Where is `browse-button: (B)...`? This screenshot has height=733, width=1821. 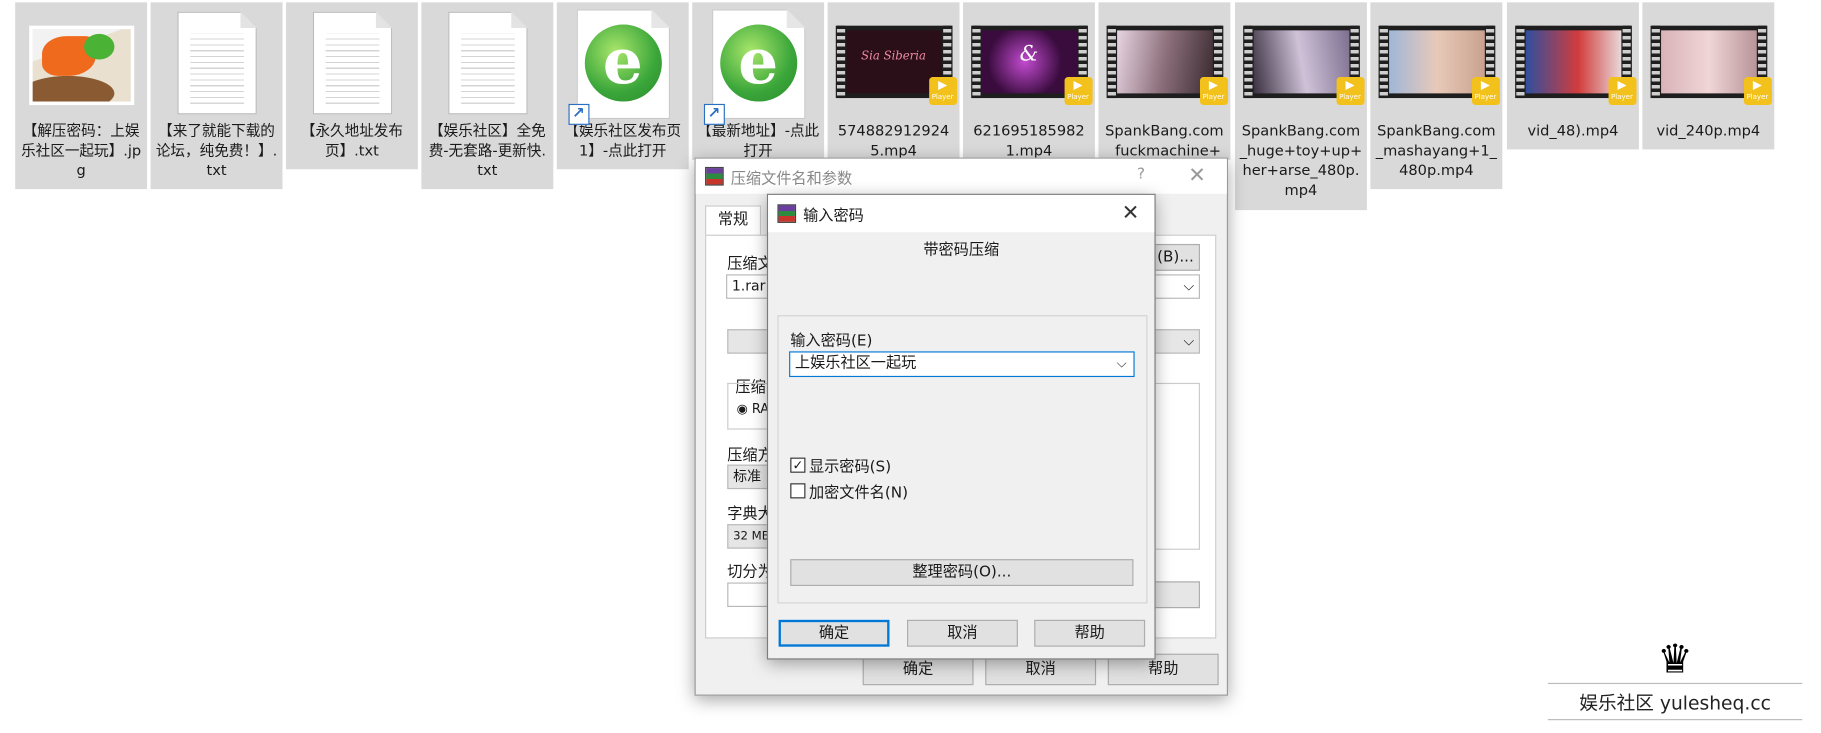 browse-button: (B)... is located at coordinates (1175, 257).